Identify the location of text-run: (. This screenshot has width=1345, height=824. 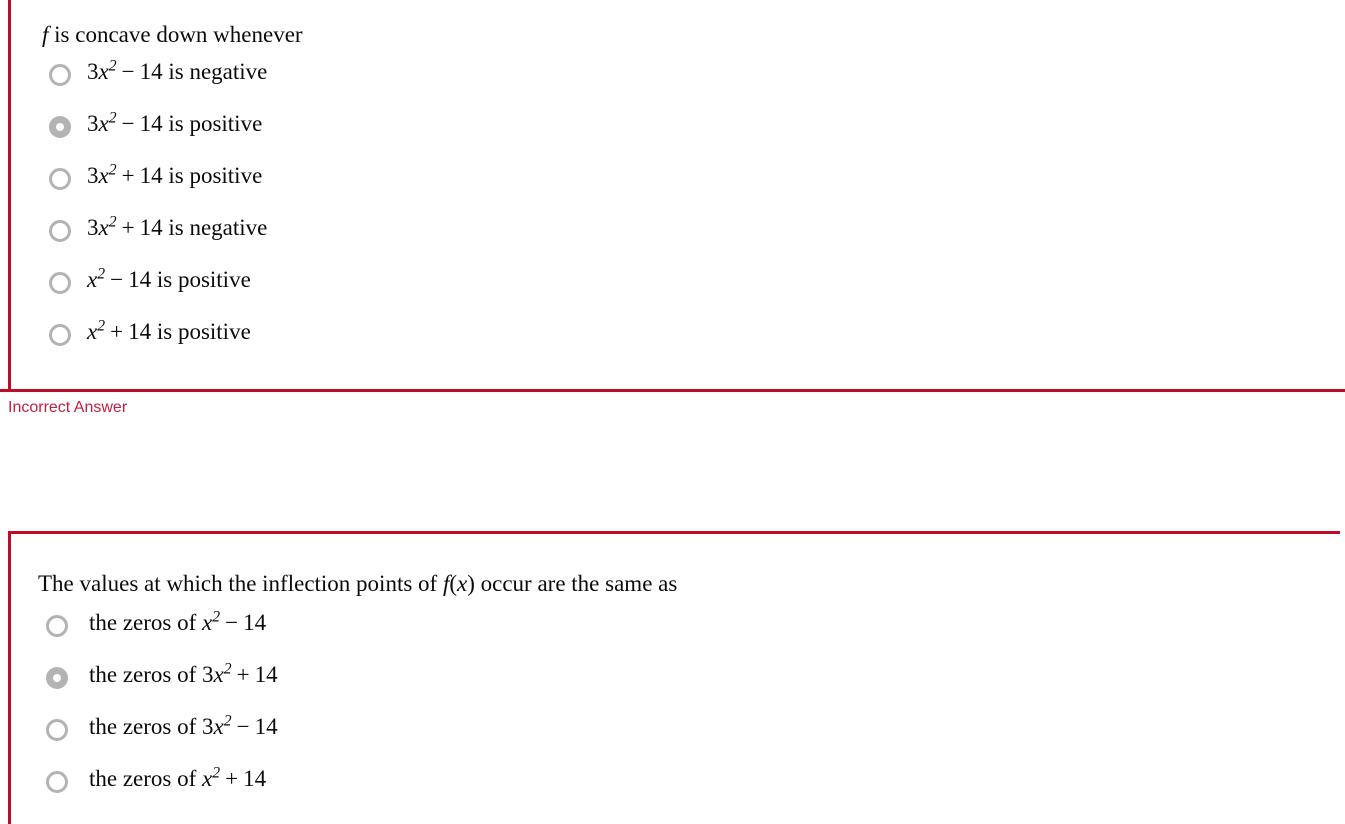
(453, 583).